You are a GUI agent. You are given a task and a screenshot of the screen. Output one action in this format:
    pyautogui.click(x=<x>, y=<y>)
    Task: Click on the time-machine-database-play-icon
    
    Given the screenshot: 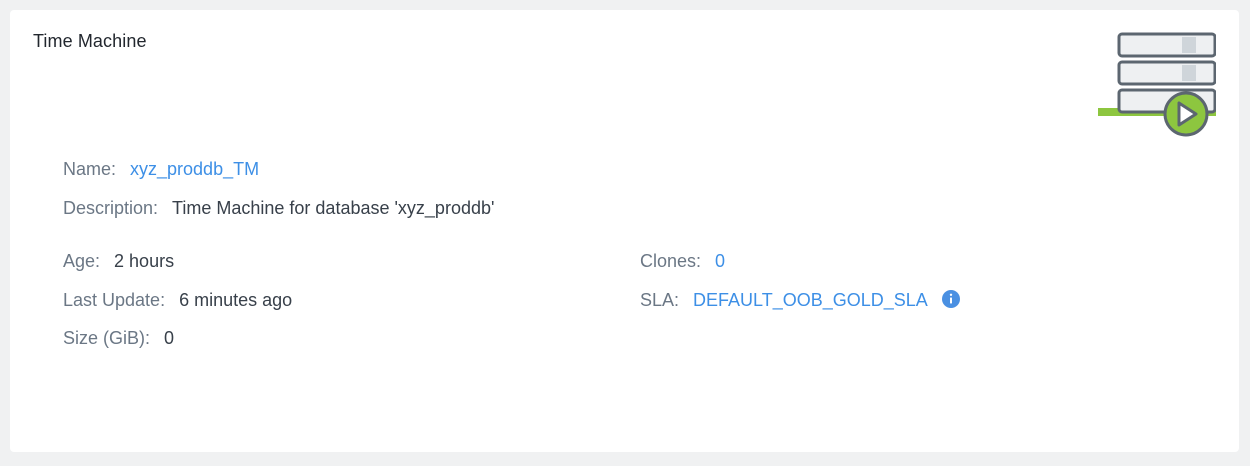 What is the action you would take?
    pyautogui.click(x=1157, y=84)
    